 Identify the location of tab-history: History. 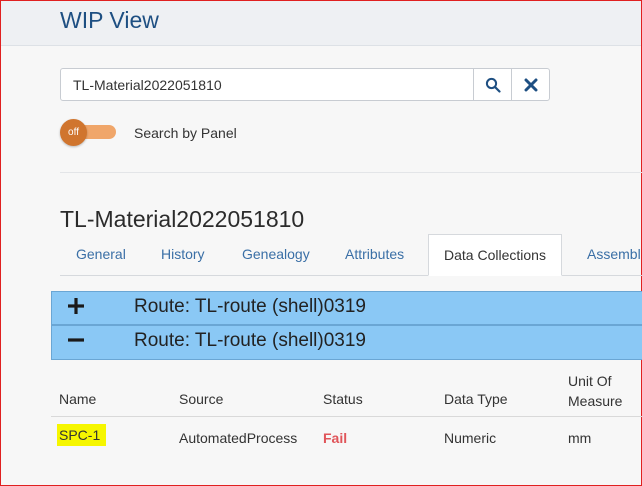
(183, 254).